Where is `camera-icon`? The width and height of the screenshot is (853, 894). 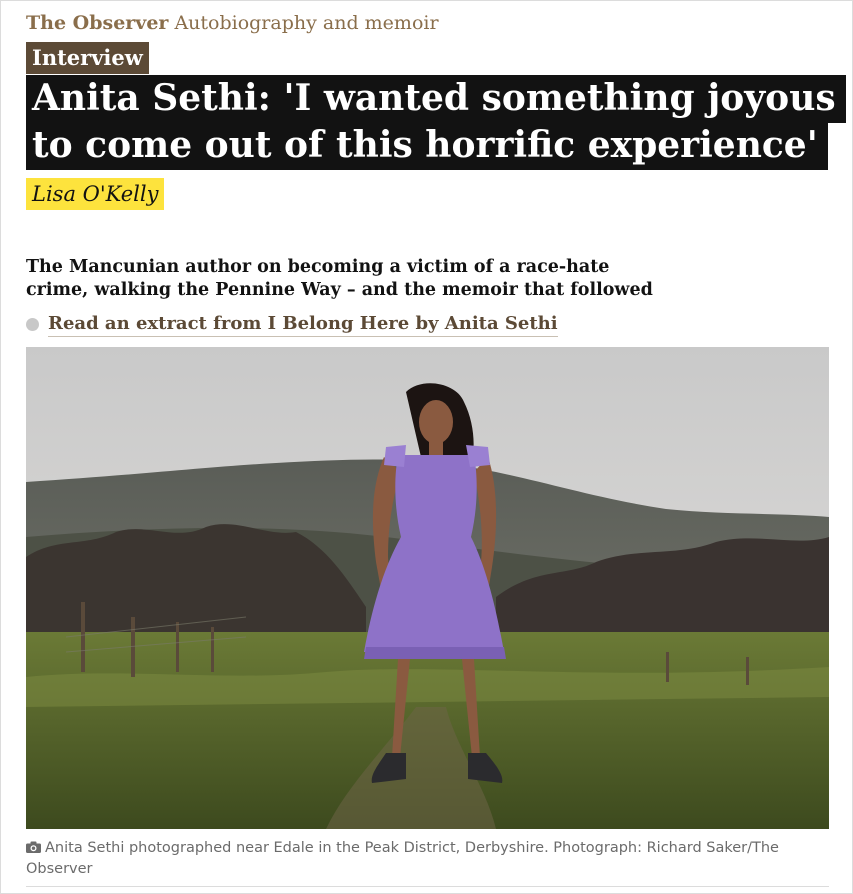
camera-icon is located at coordinates (33, 847).